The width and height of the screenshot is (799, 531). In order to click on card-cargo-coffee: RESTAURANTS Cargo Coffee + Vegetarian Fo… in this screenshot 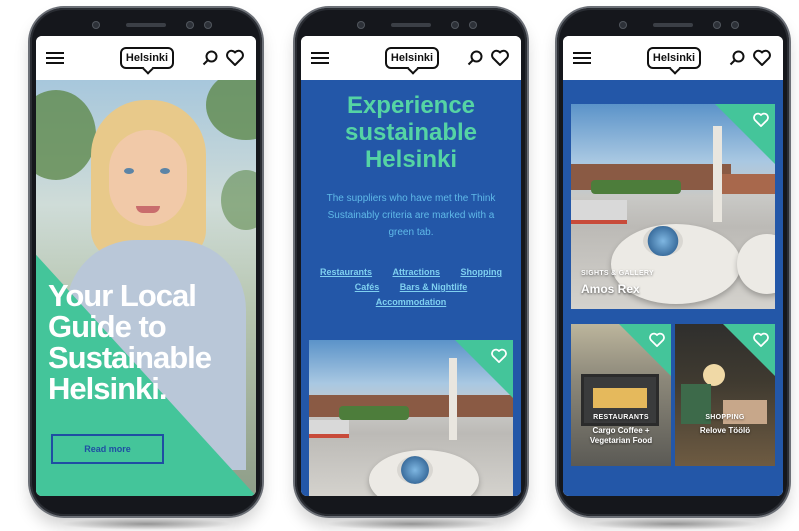, I will do `click(621, 395)`.